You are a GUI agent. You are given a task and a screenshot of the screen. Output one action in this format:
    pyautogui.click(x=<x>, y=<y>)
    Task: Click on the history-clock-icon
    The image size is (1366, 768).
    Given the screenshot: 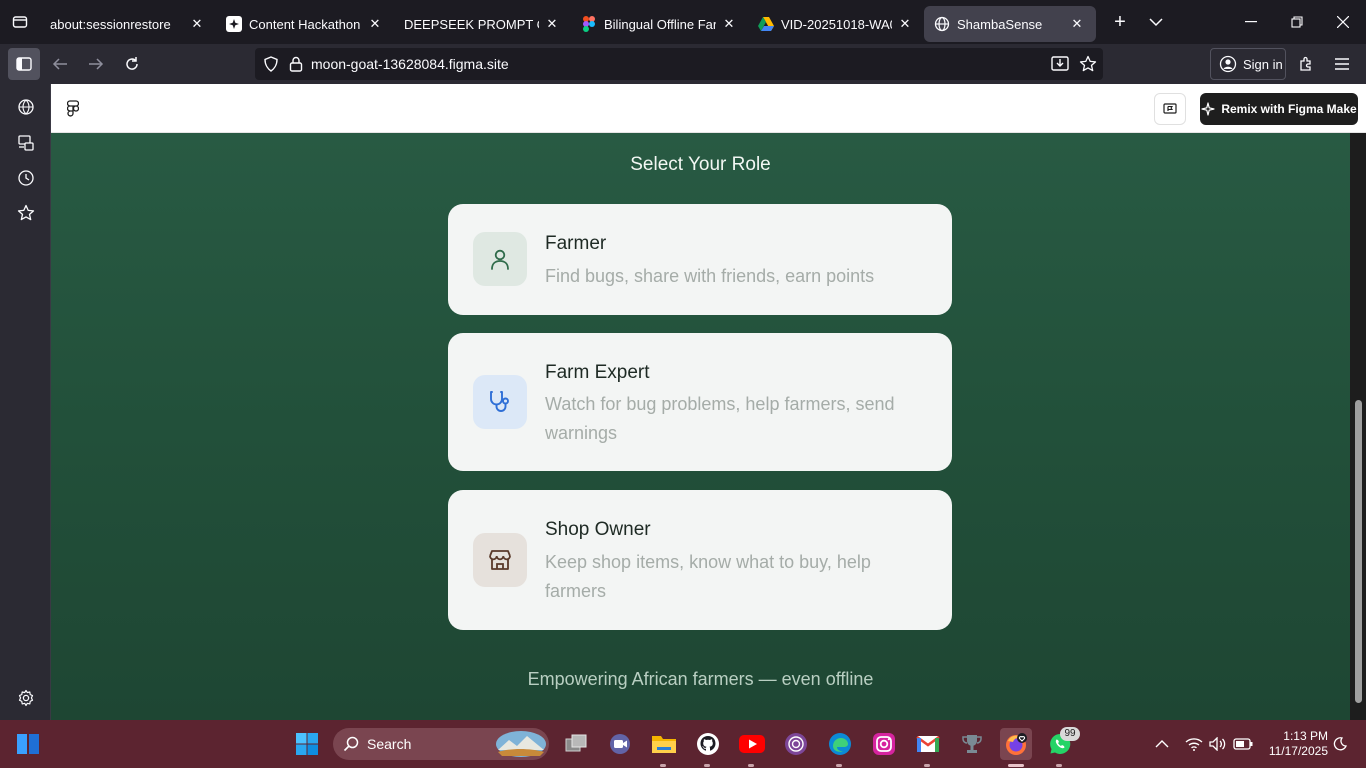 What is the action you would take?
    pyautogui.click(x=26, y=178)
    